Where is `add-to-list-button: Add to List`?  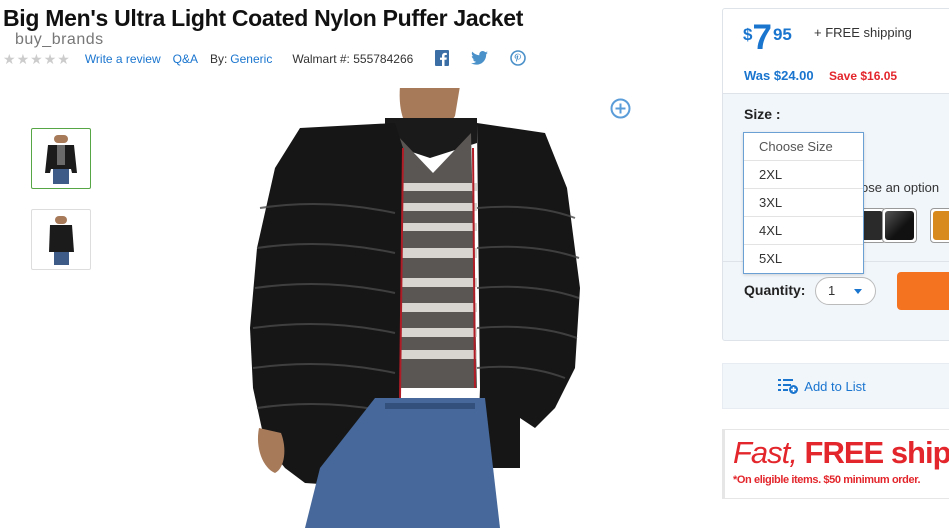
add-to-list-button: Add to List is located at coordinates (835, 386).